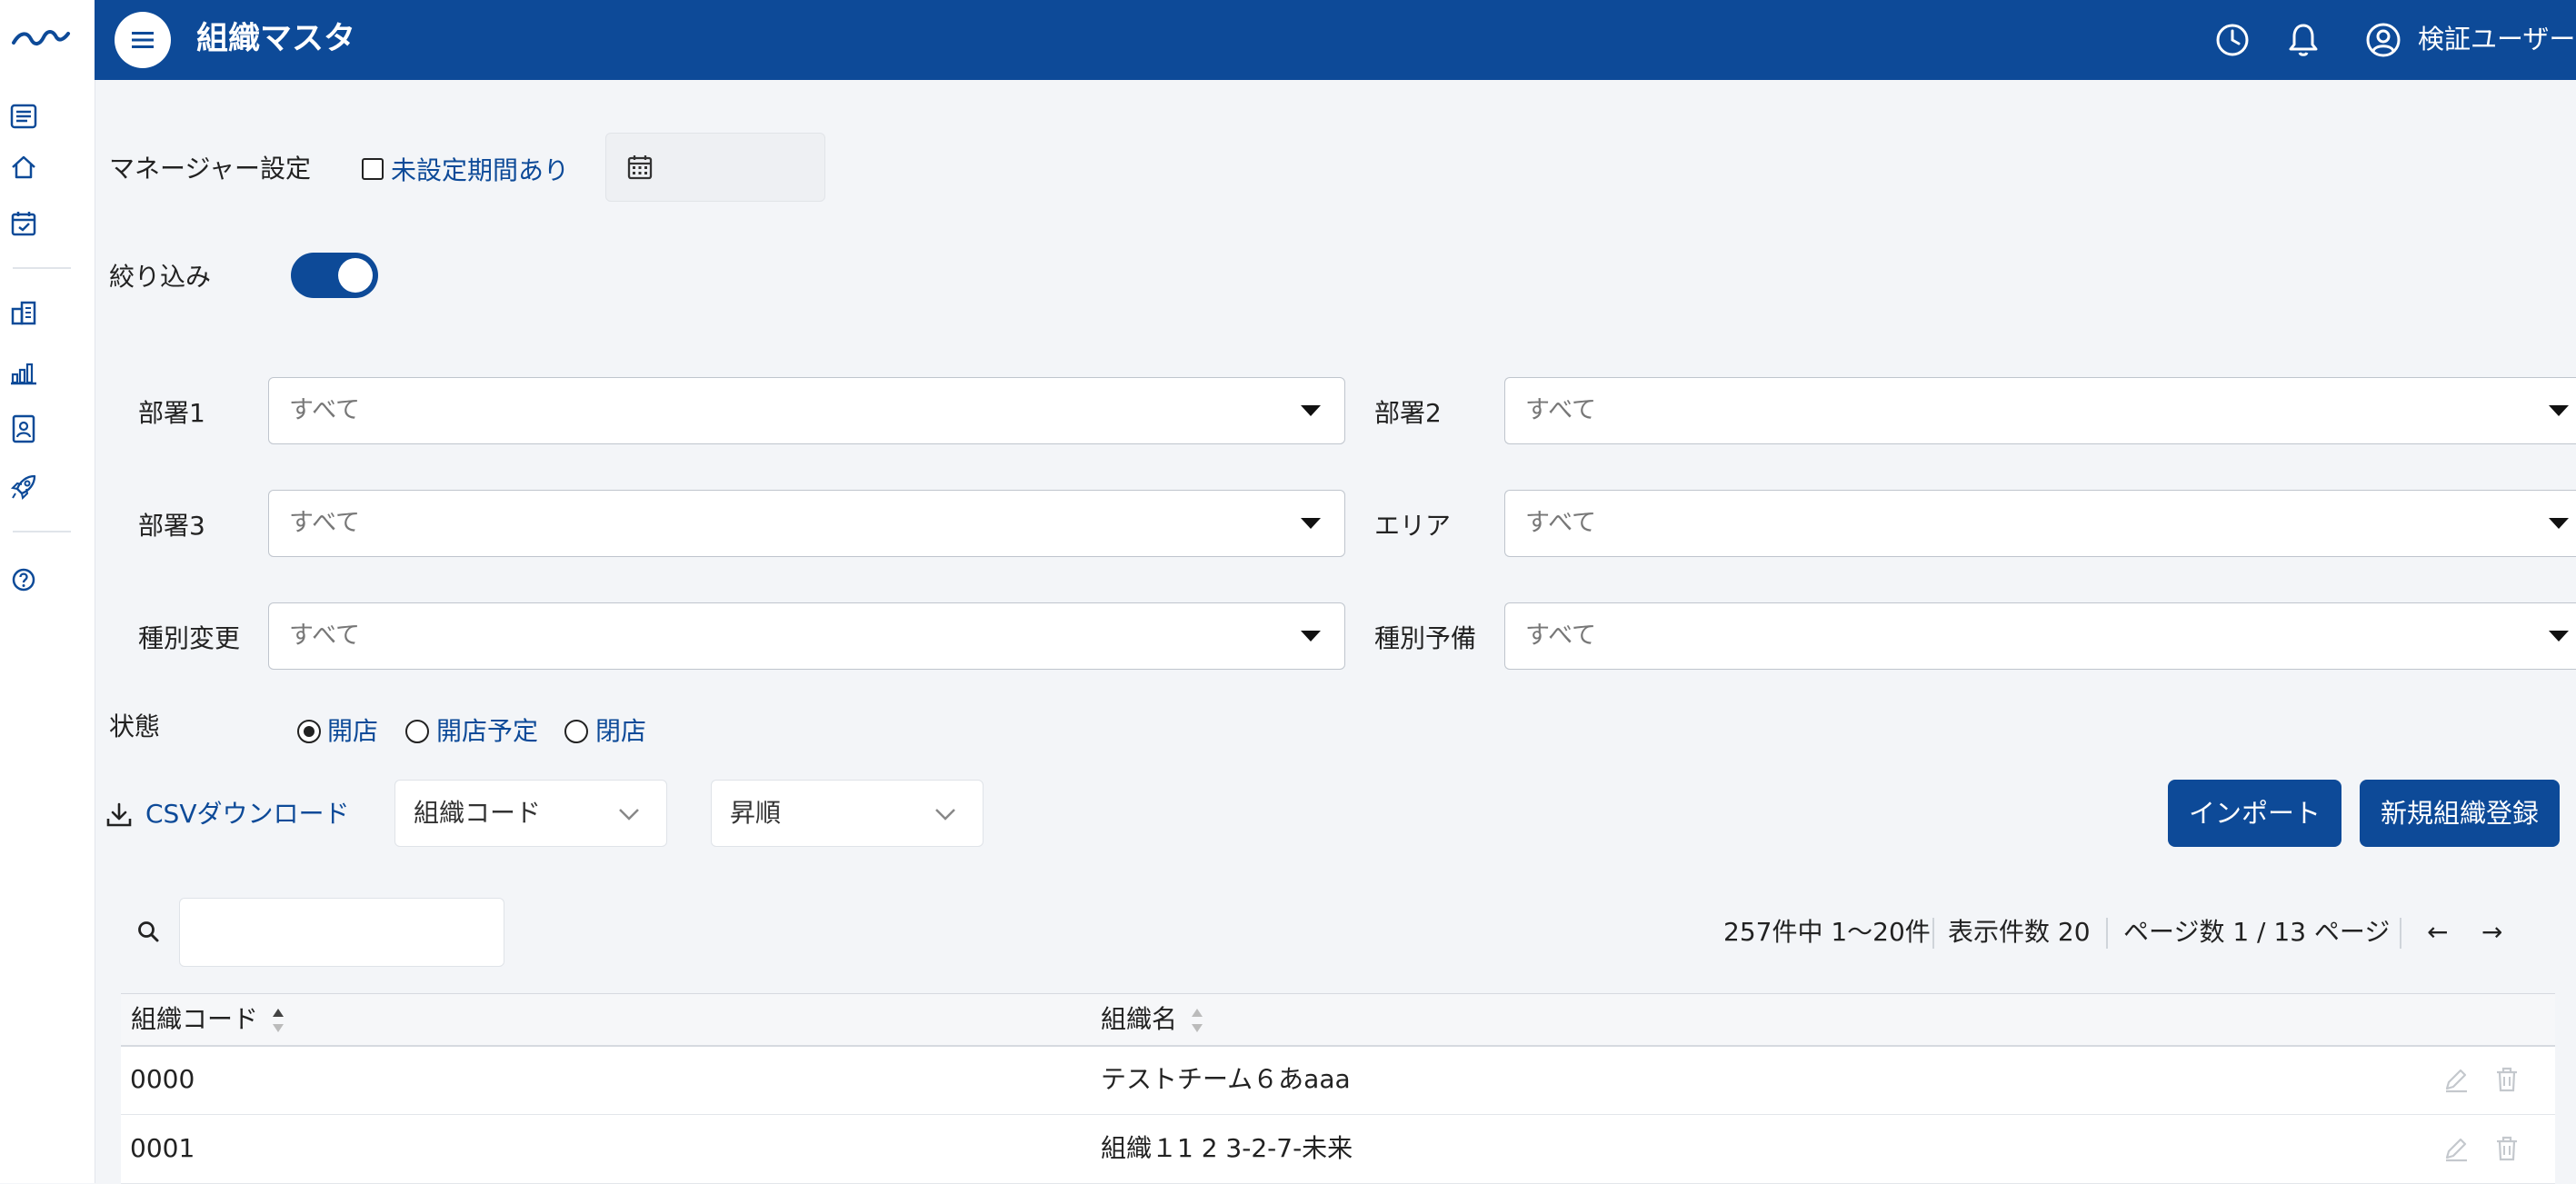  I want to click on status-radio-planned, so click(417, 732).